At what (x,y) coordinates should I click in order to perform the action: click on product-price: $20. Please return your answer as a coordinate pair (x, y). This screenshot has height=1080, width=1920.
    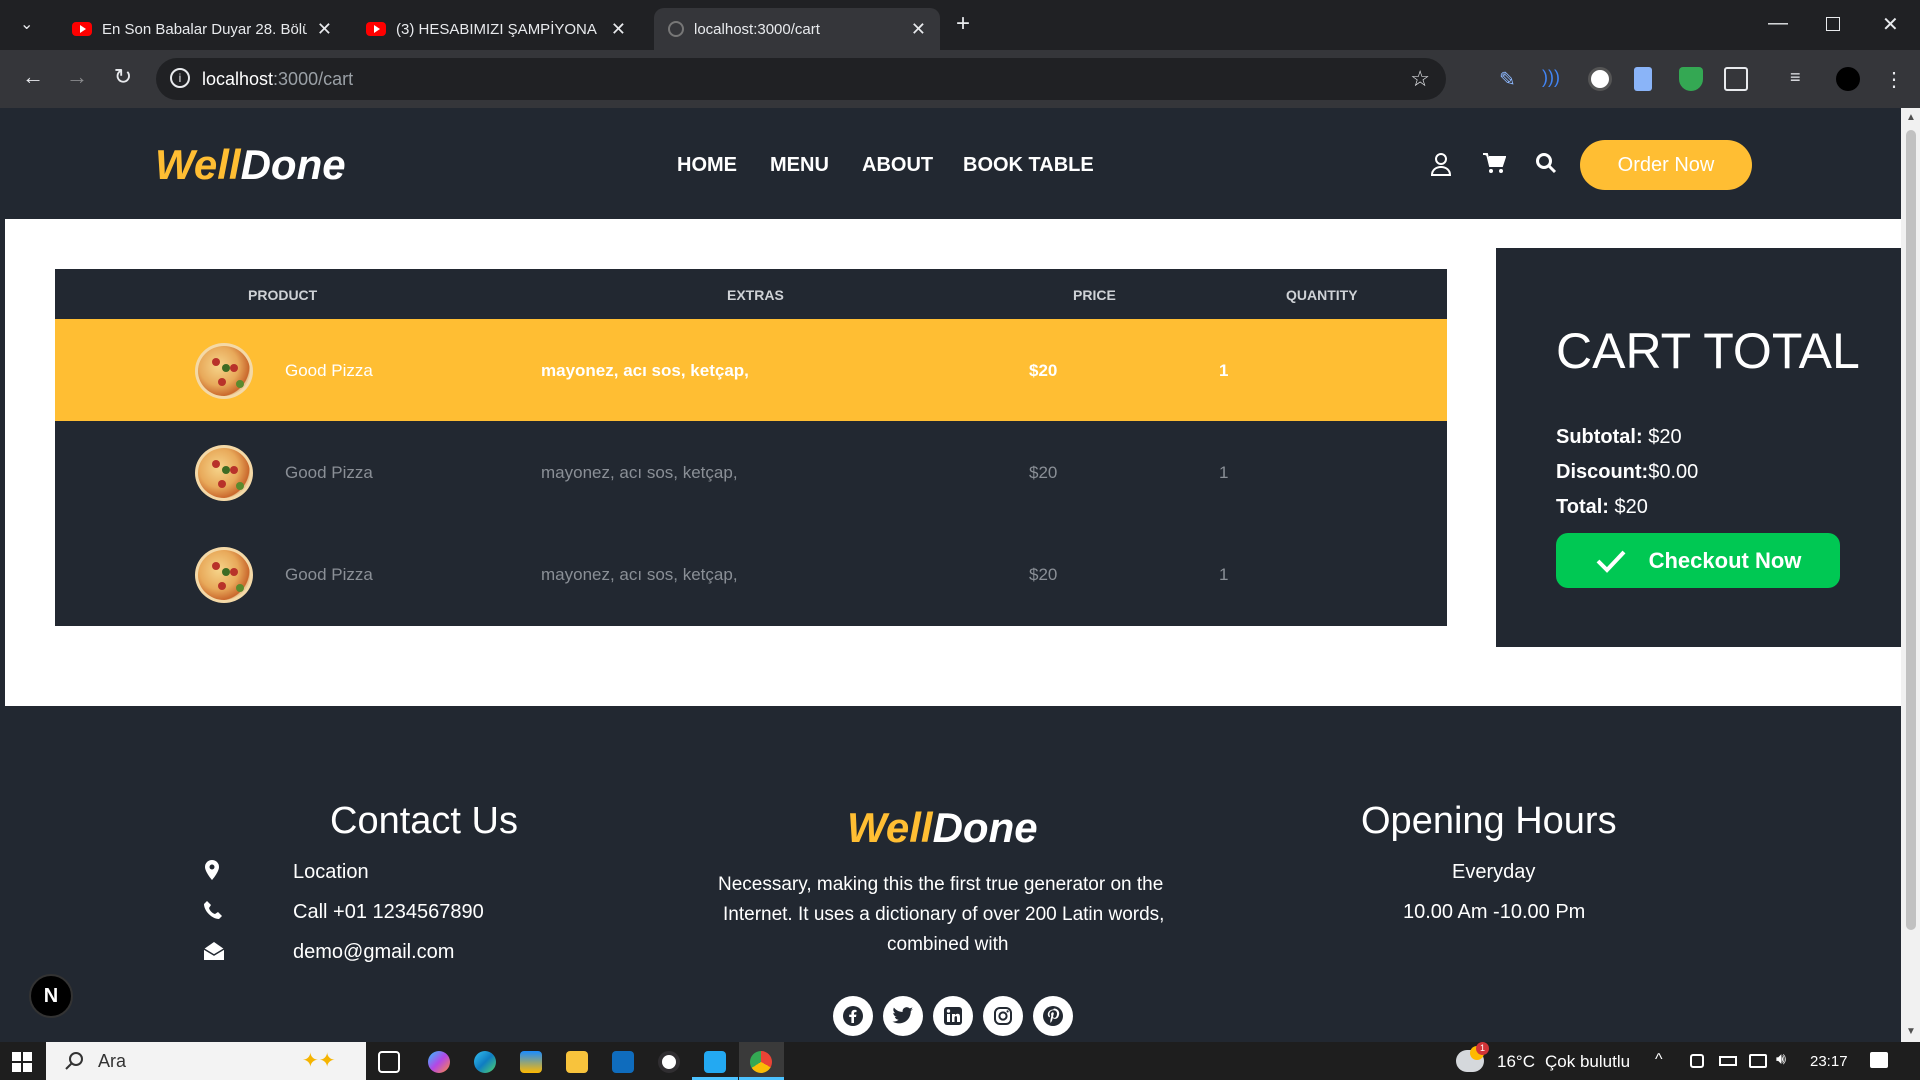
    Looking at the image, I should click on (1043, 472).